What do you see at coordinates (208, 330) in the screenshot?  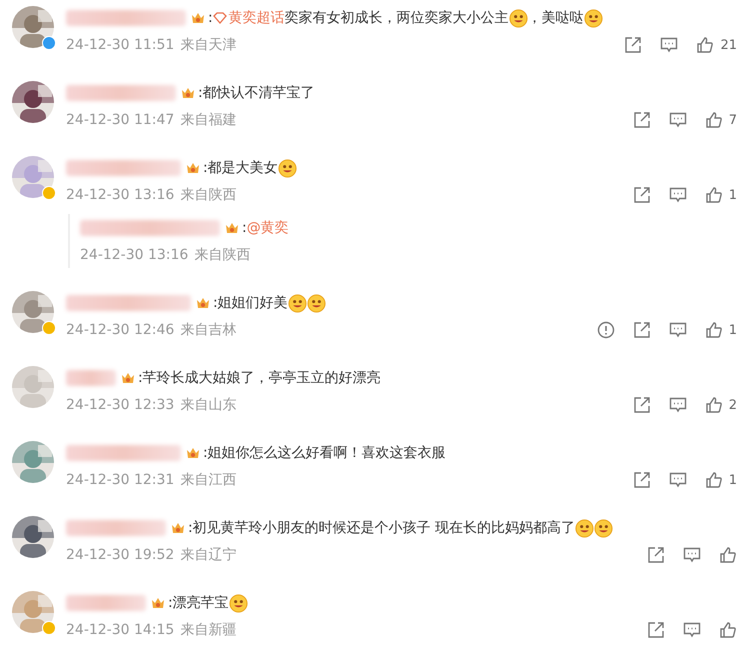 I see `comment-location: 来自吉林` at bounding box center [208, 330].